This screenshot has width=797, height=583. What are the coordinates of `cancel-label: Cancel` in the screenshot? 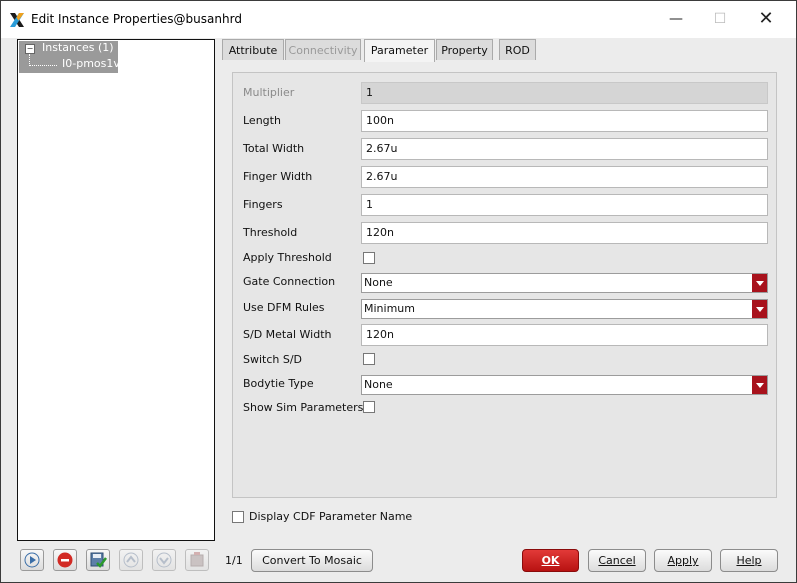 It's located at (617, 560).